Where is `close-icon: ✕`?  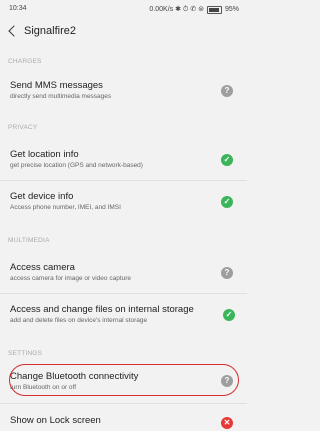 close-icon: ✕ is located at coordinates (227, 423).